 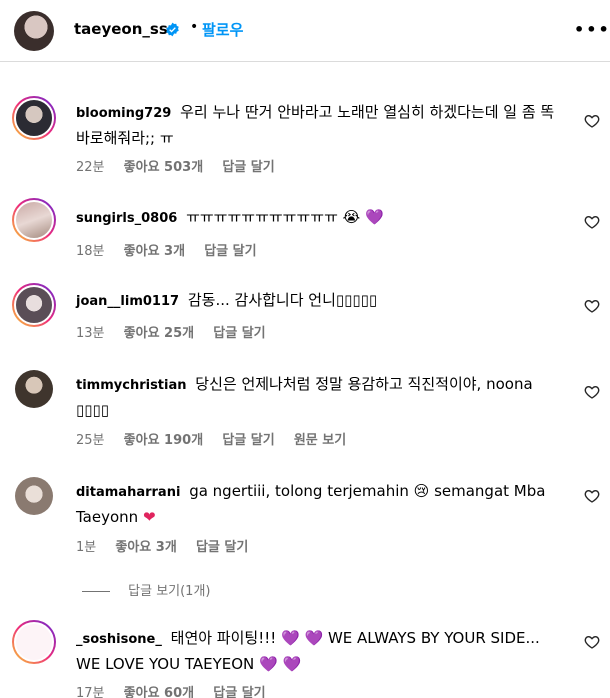 What do you see at coordinates (126, 218) in the screenshot?
I see `comment-username: sungirls_0806` at bounding box center [126, 218].